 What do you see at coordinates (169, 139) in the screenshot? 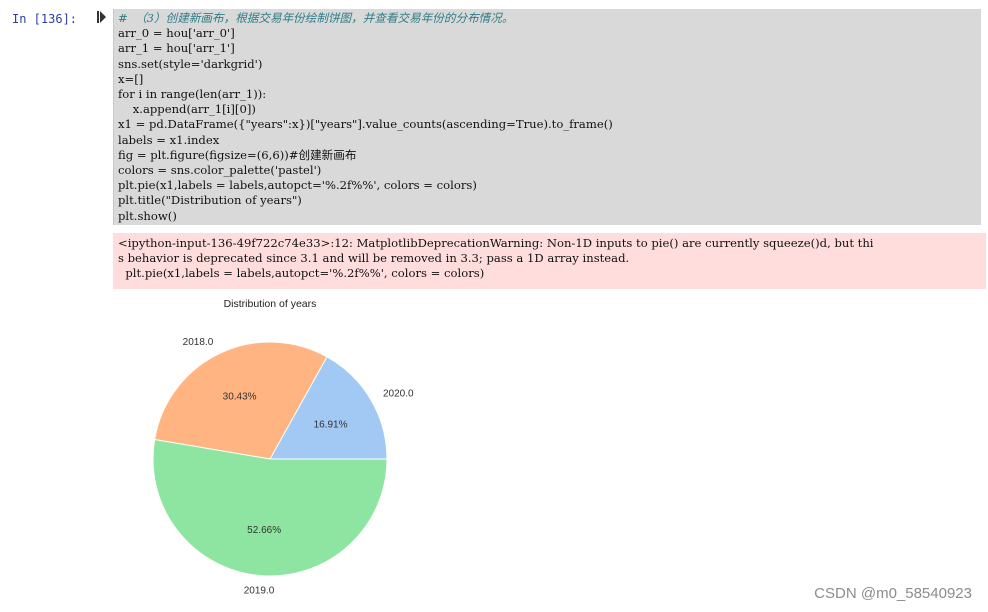
I see `code-line: labels = x1.index` at bounding box center [169, 139].